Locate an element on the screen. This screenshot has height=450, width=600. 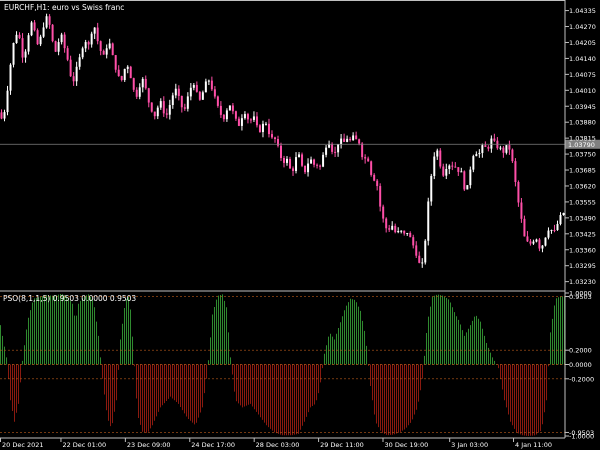
price-tick-label: 1.04075 is located at coordinates (582, 75).